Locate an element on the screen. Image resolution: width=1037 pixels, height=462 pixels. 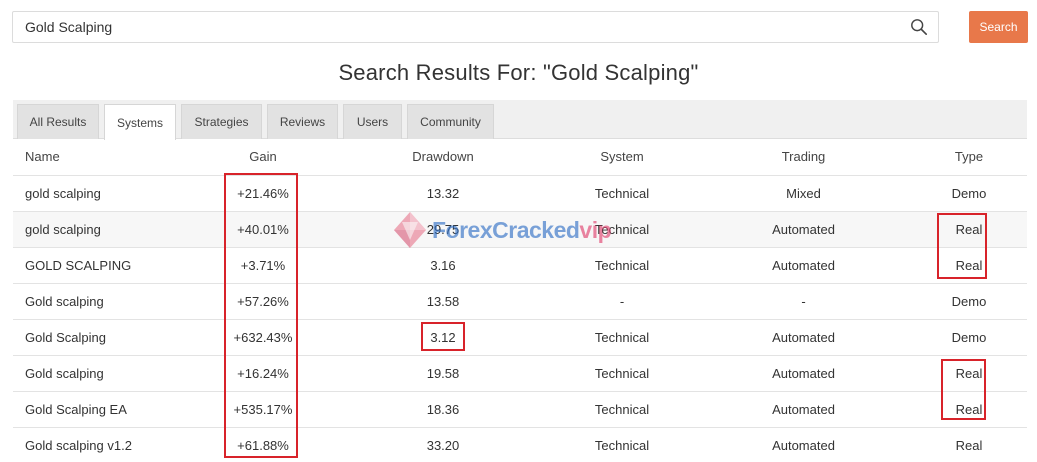
header-trading: Trading is located at coordinates (803, 157).